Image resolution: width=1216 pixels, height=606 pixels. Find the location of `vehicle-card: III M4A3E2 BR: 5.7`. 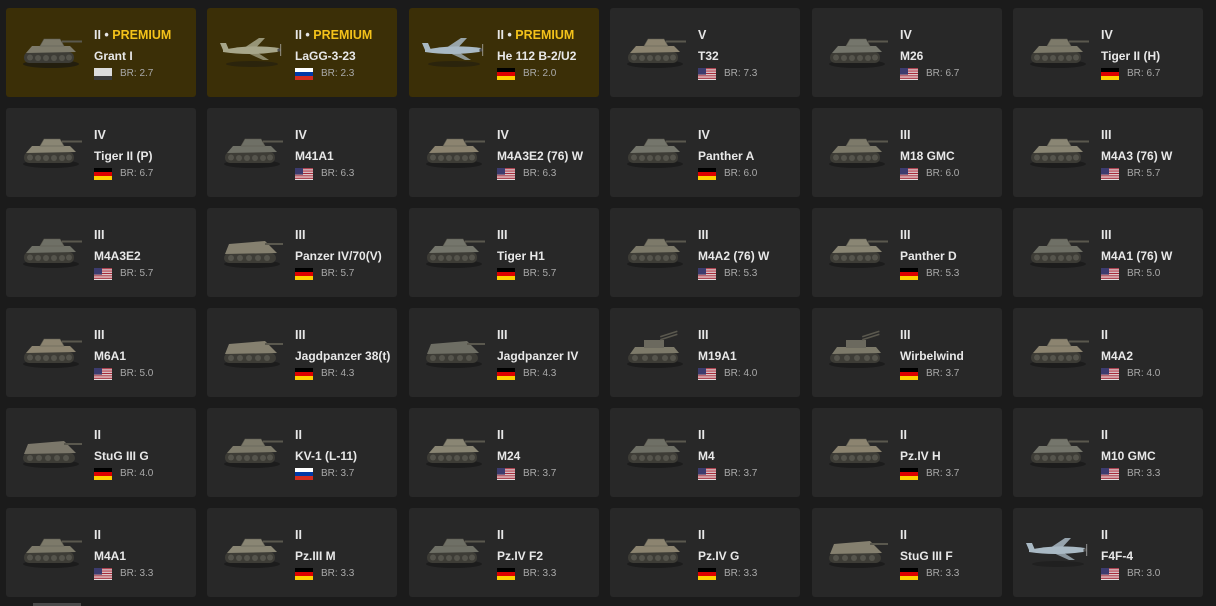

vehicle-card: III M4A3E2 BR: 5.7 is located at coordinates (101, 252).